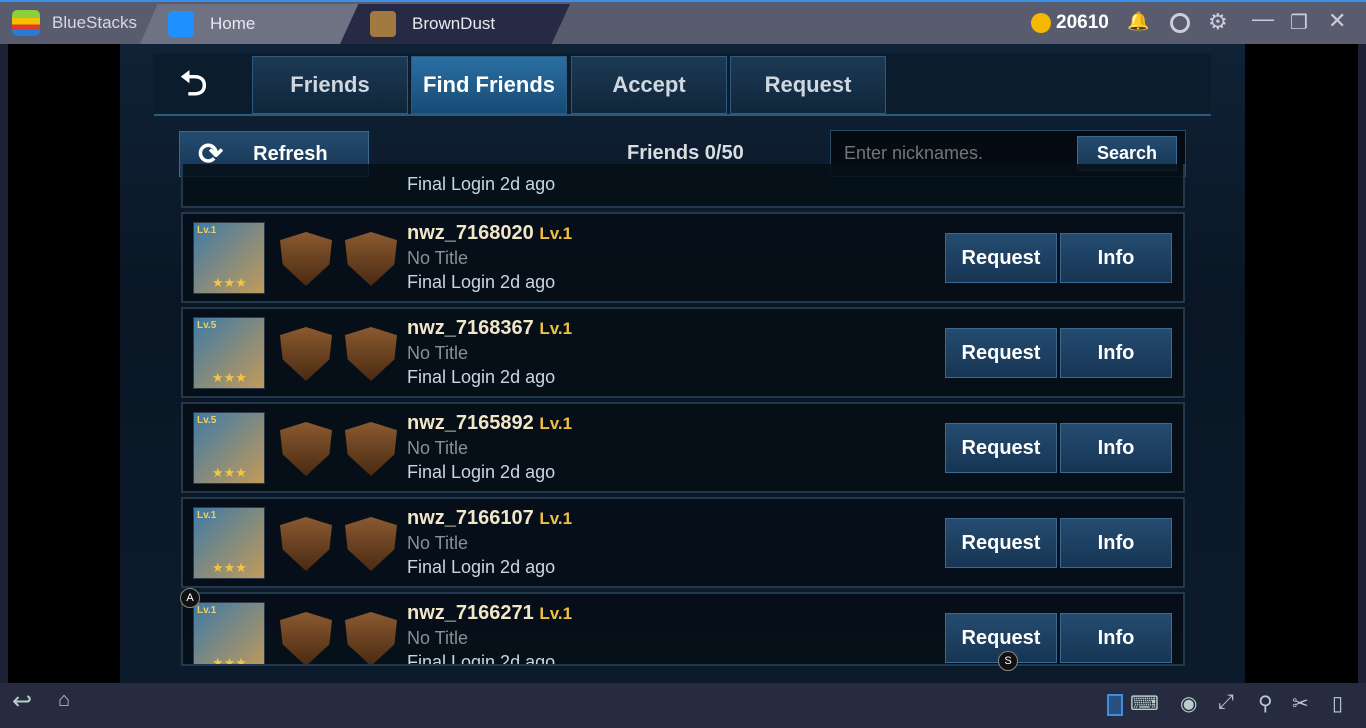 The image size is (1366, 728). Describe the element at coordinates (64, 700) in the screenshot. I see `home-icon: ⌂` at that location.